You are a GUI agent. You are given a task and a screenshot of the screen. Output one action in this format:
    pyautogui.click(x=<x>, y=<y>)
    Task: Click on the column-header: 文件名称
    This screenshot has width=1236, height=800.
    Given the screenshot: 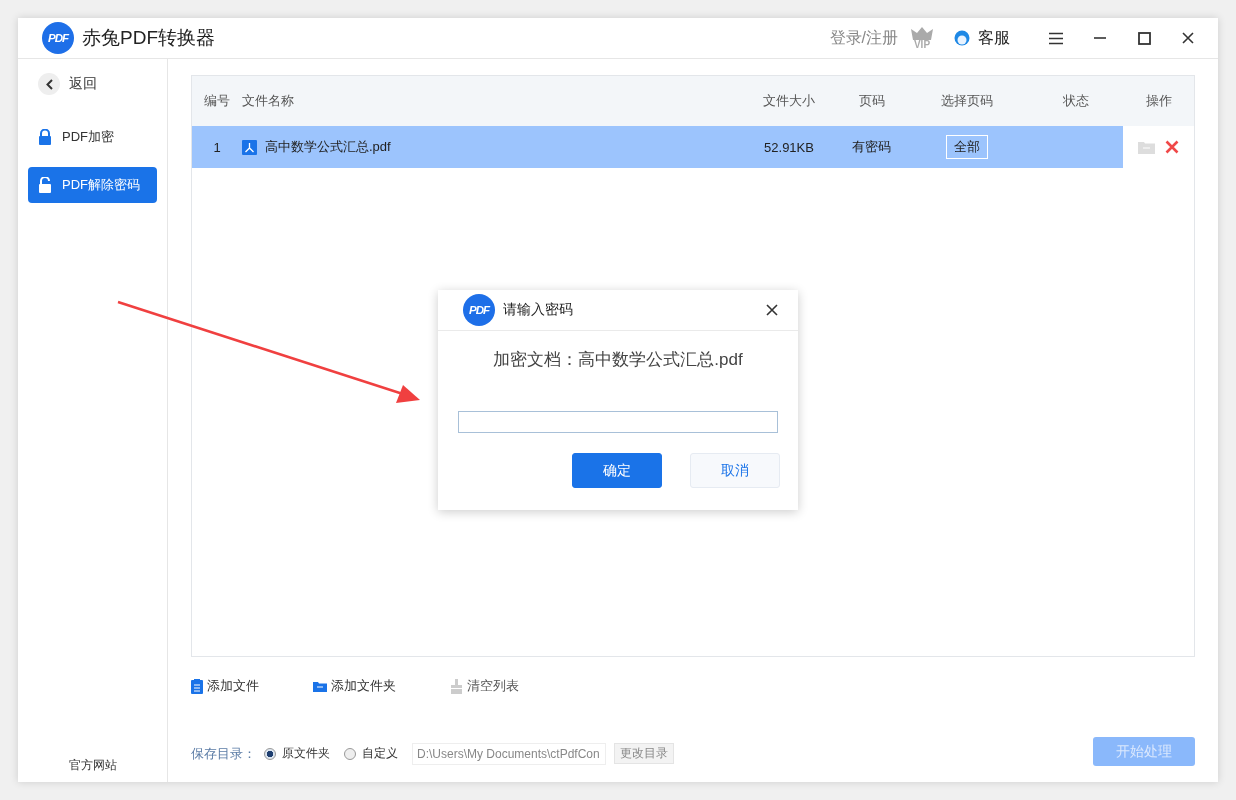 What is the action you would take?
    pyautogui.click(x=268, y=101)
    